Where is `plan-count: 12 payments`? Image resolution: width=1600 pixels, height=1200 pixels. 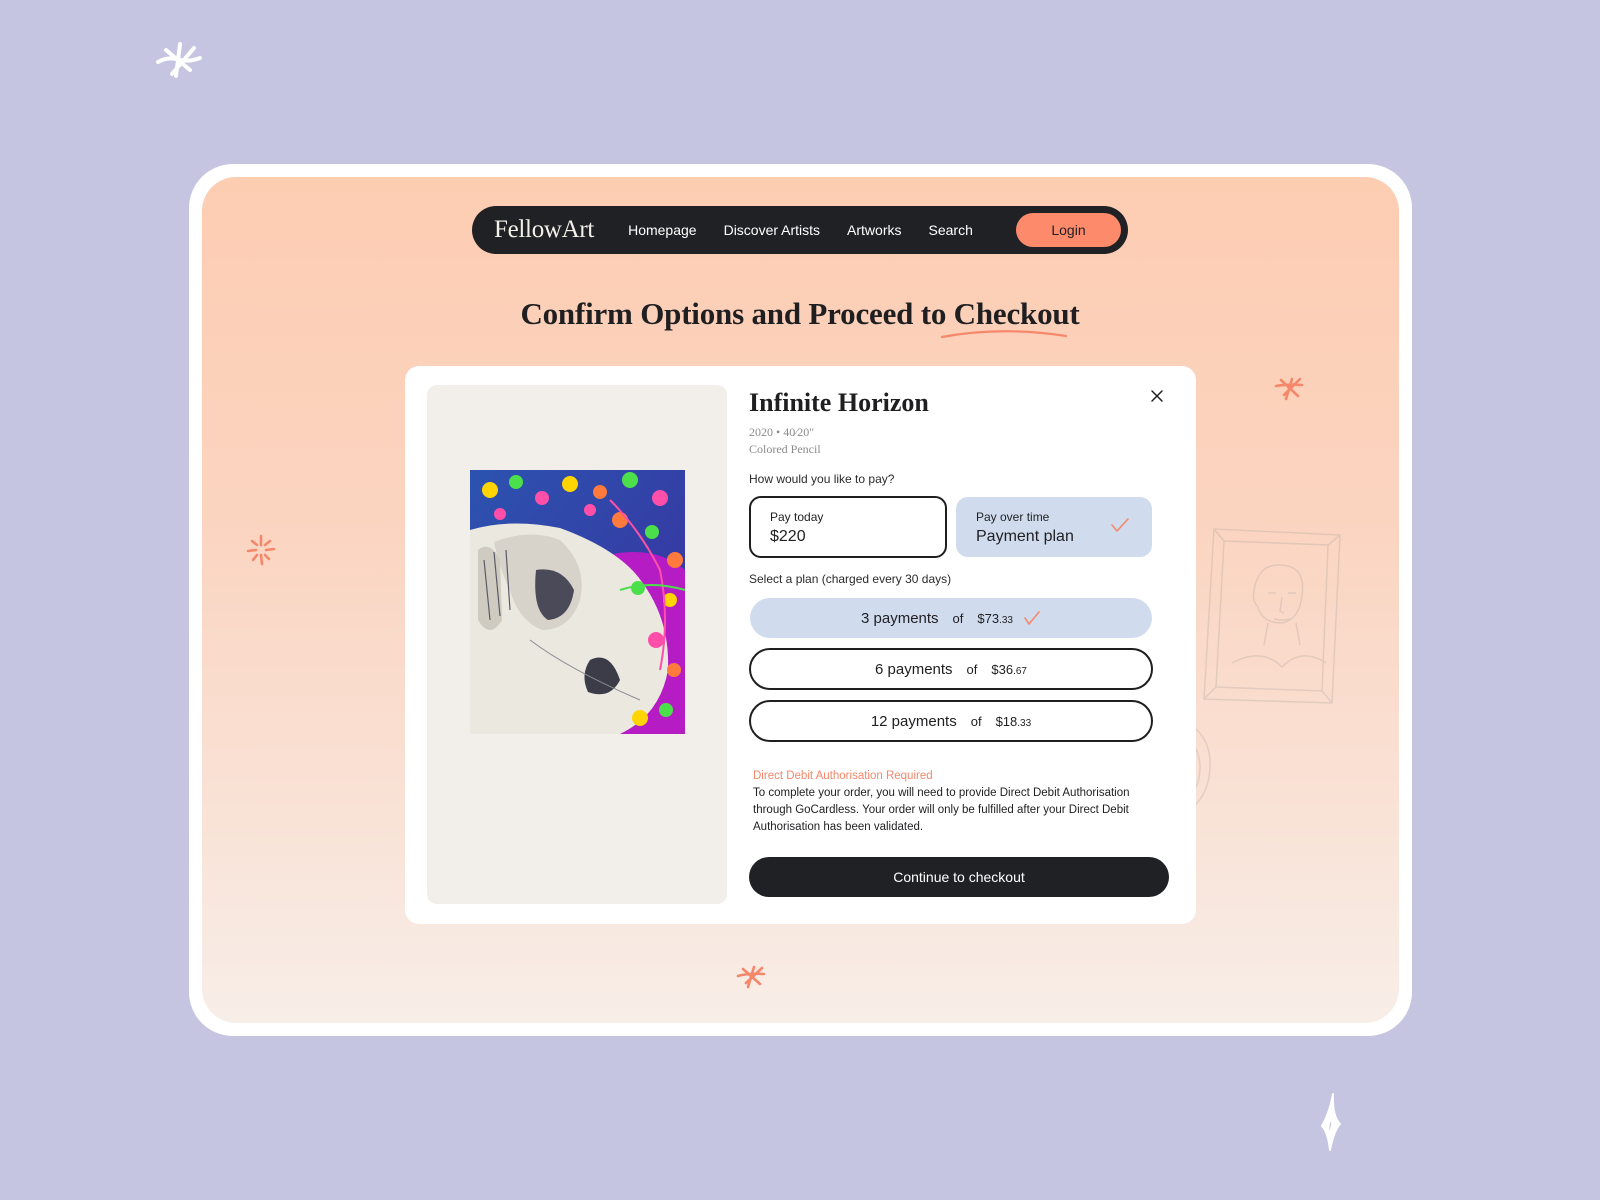 plan-count: 12 payments is located at coordinates (913, 721).